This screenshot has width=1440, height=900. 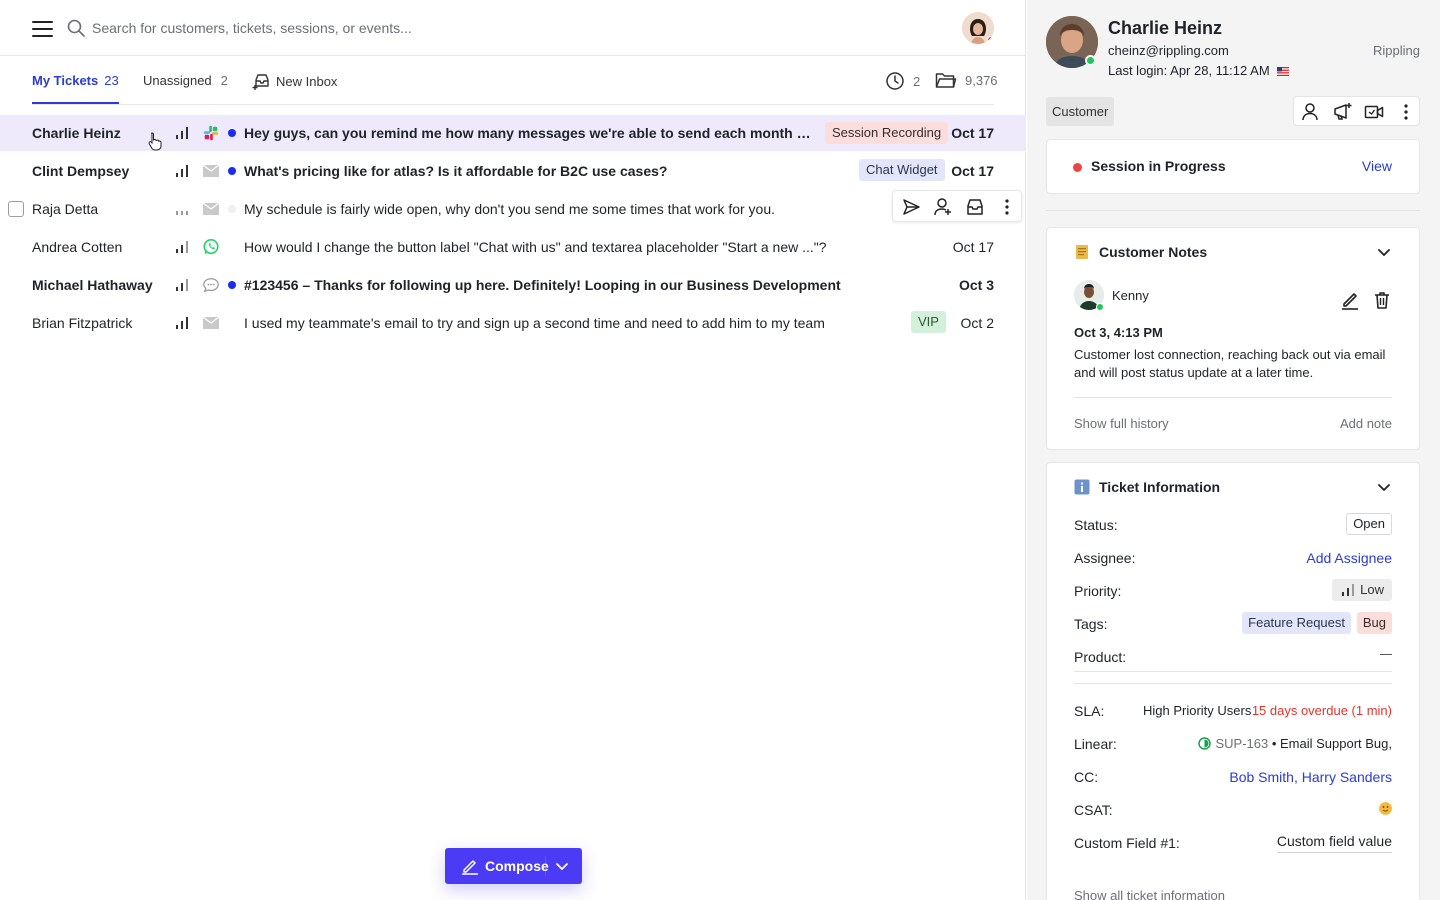 I want to click on sla-overdue: 15 days overdue (1 min), so click(x=1321, y=710).